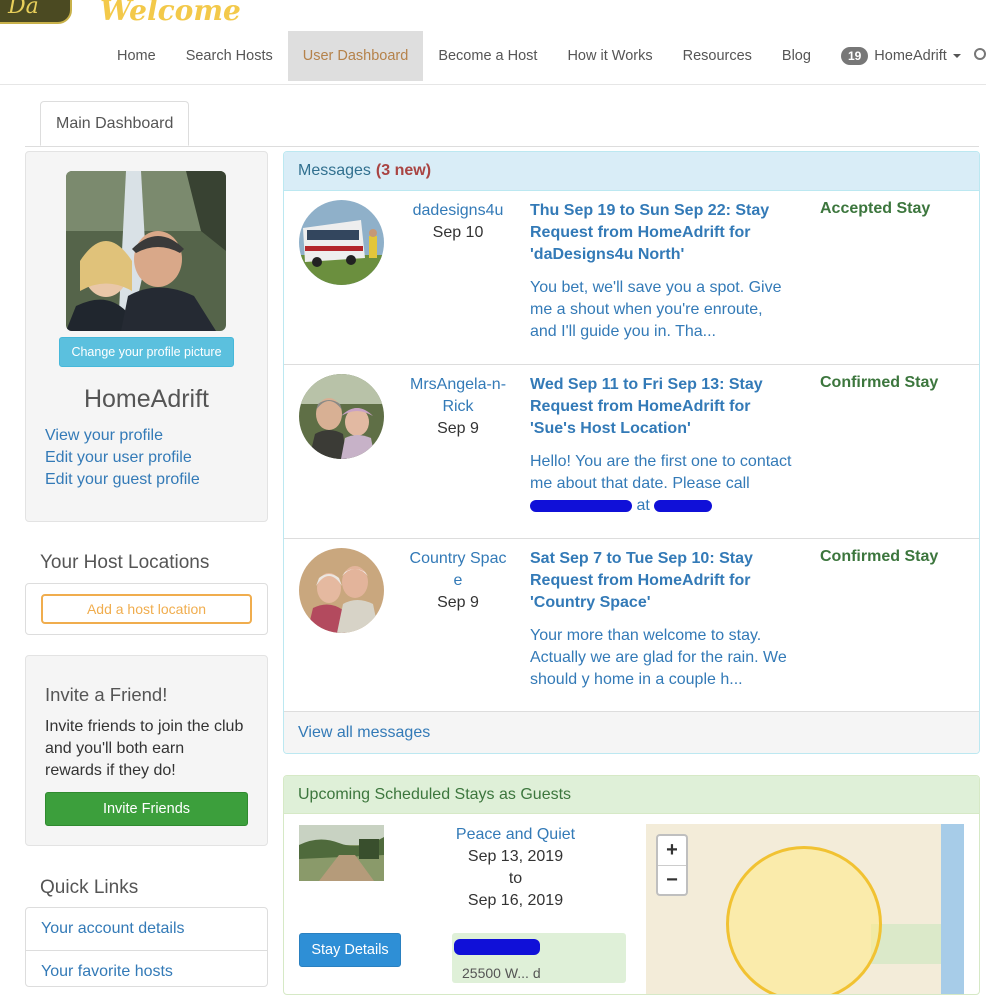 The width and height of the screenshot is (986, 995). Describe the element at coordinates (458, 232) in the screenshot. I see `message-date: Sep 10` at that location.